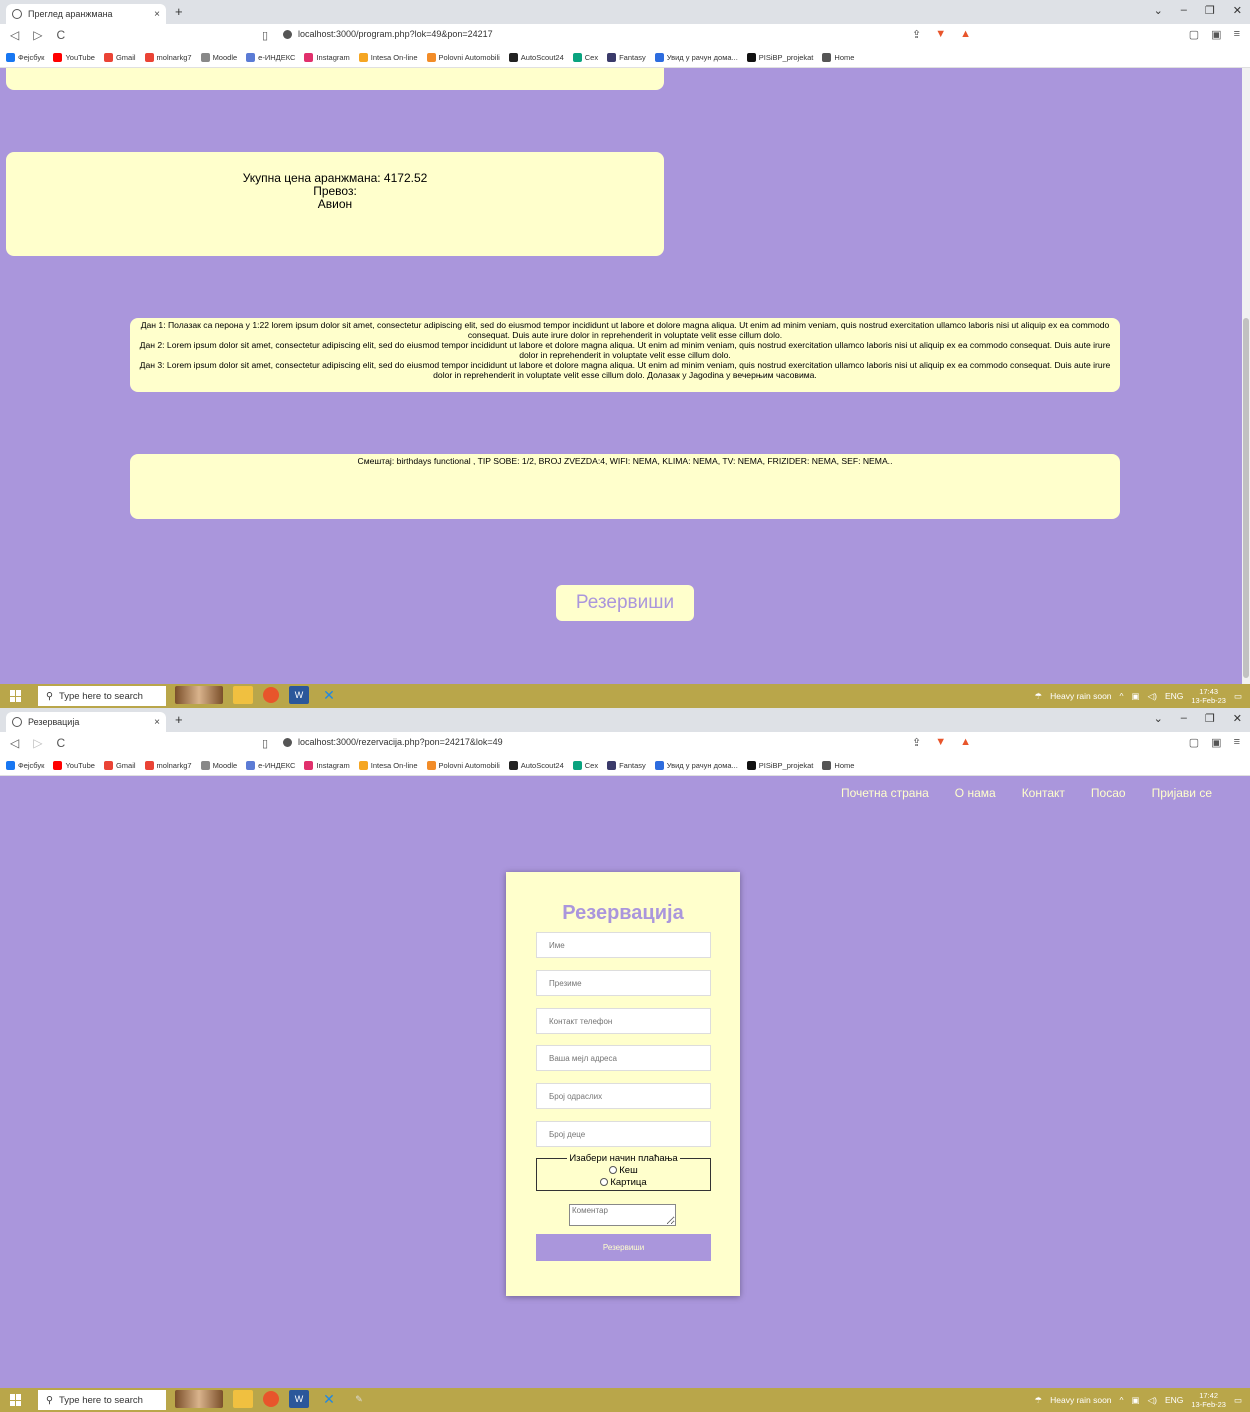 This screenshot has width=1250, height=1412. I want to click on last-name-input, so click(623, 983).